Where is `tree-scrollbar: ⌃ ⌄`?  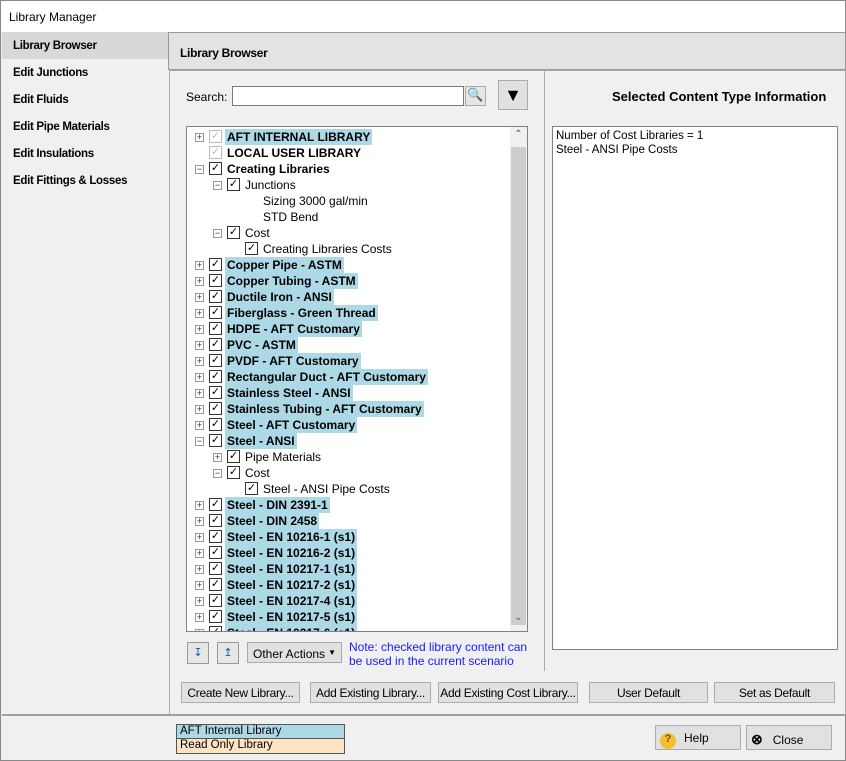 tree-scrollbar: ⌃ ⌄ is located at coordinates (518, 379).